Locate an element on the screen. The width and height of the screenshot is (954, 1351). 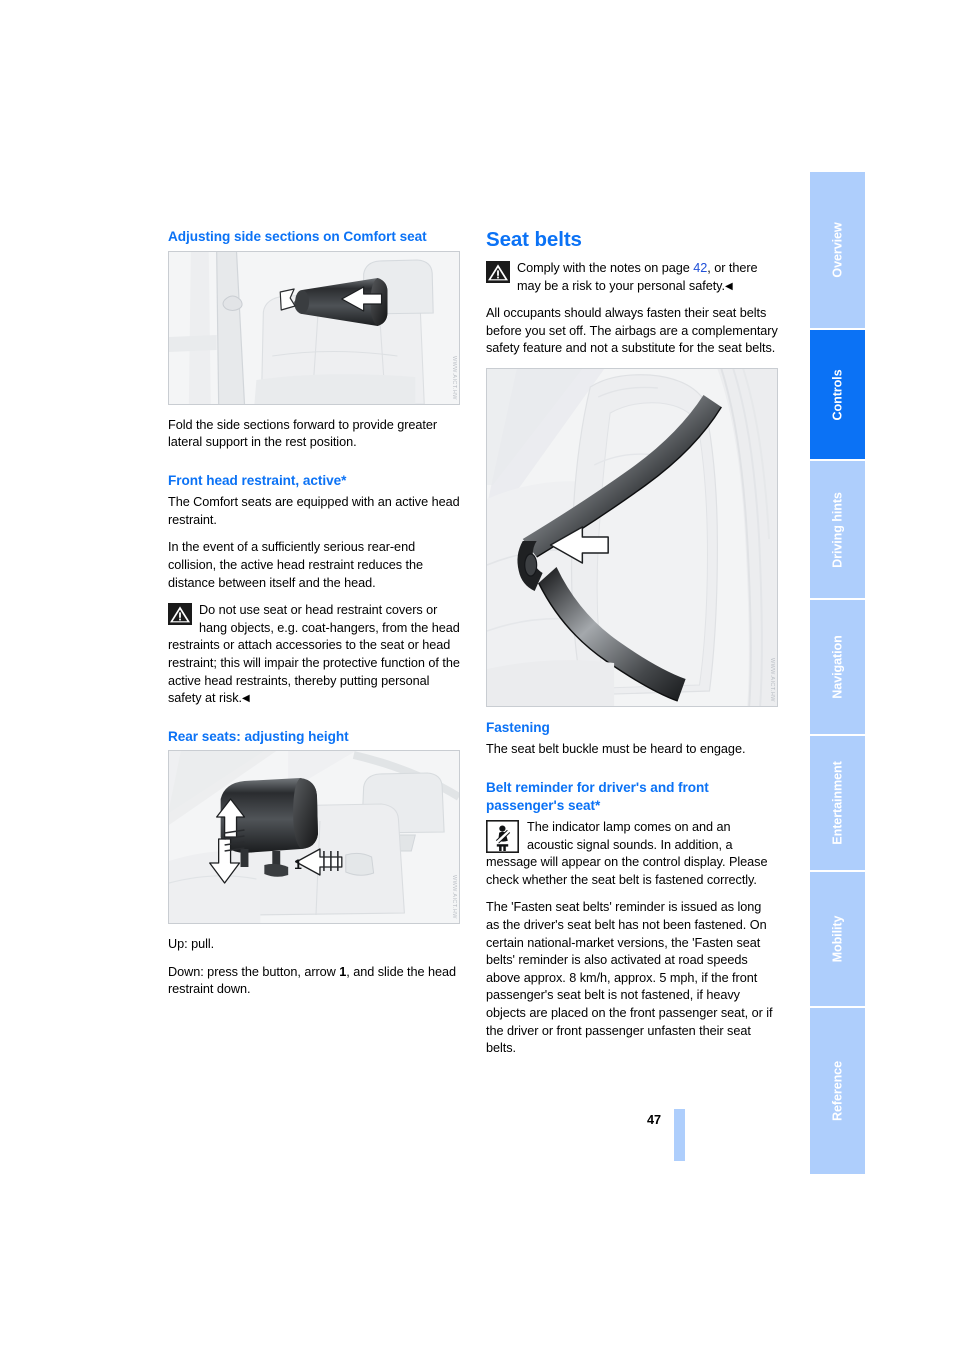
paragraph-down-text-1: Down: press the button, arrow is located at coordinates (254, 971).